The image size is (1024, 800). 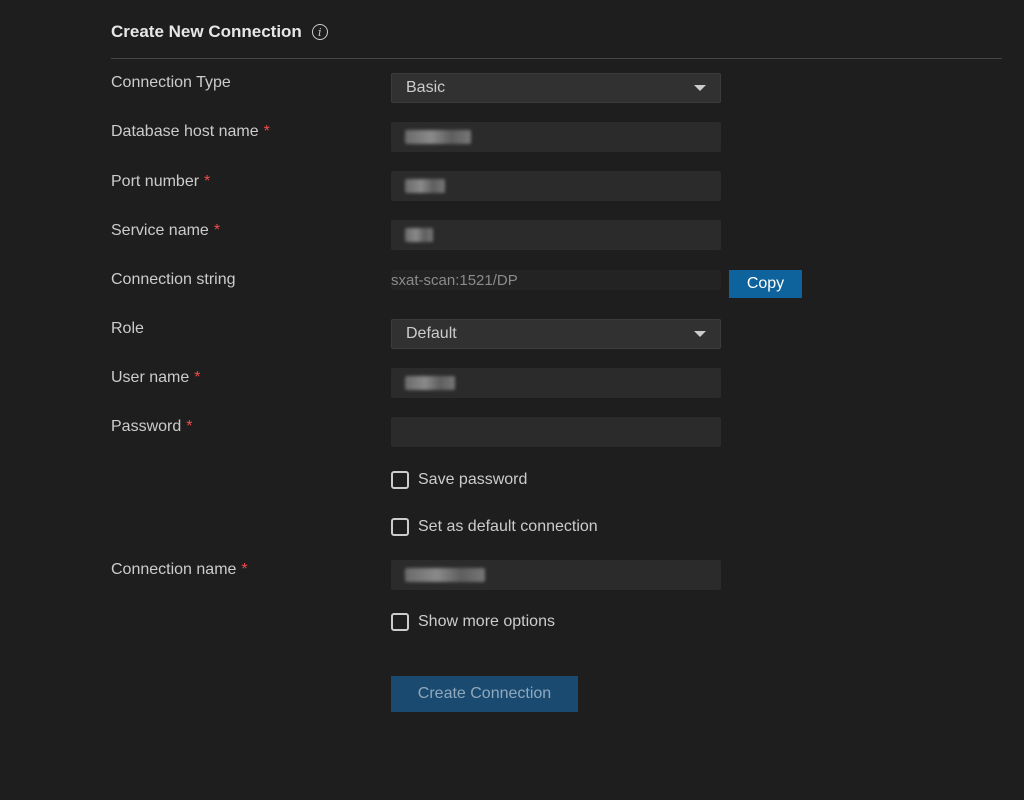 I want to click on service-label: Service name *, so click(x=166, y=230).